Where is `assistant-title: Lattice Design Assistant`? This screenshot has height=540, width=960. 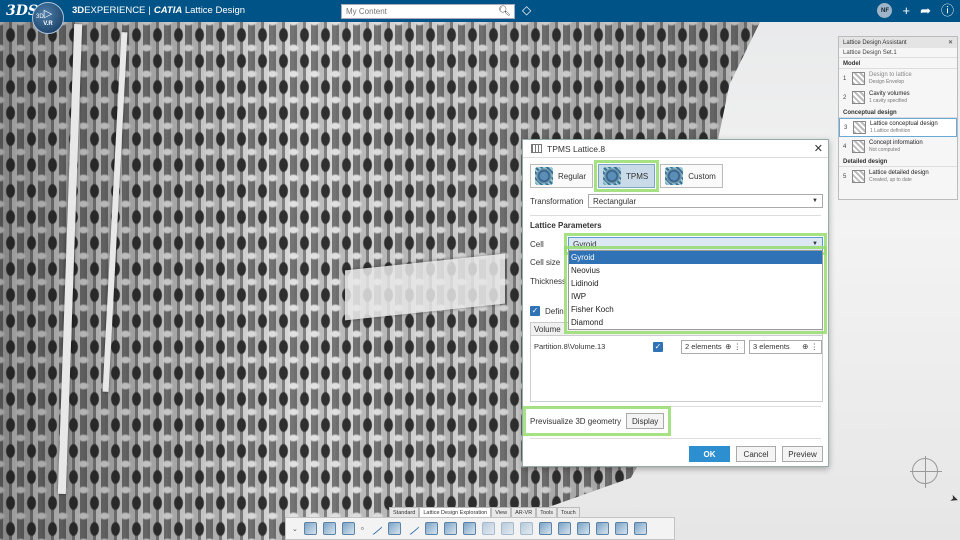 assistant-title: Lattice Design Assistant is located at coordinates (875, 42).